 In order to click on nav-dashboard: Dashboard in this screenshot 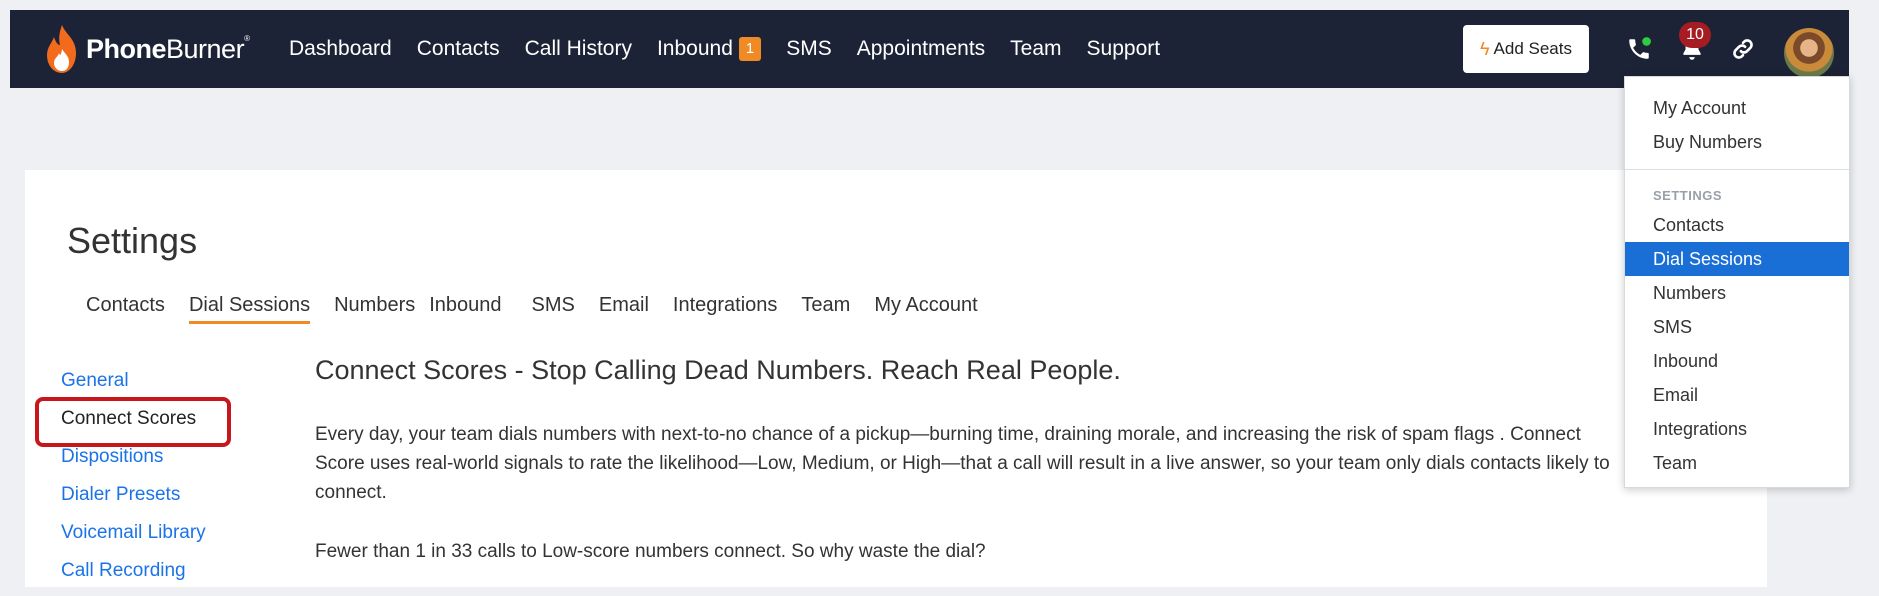, I will do `click(340, 49)`.